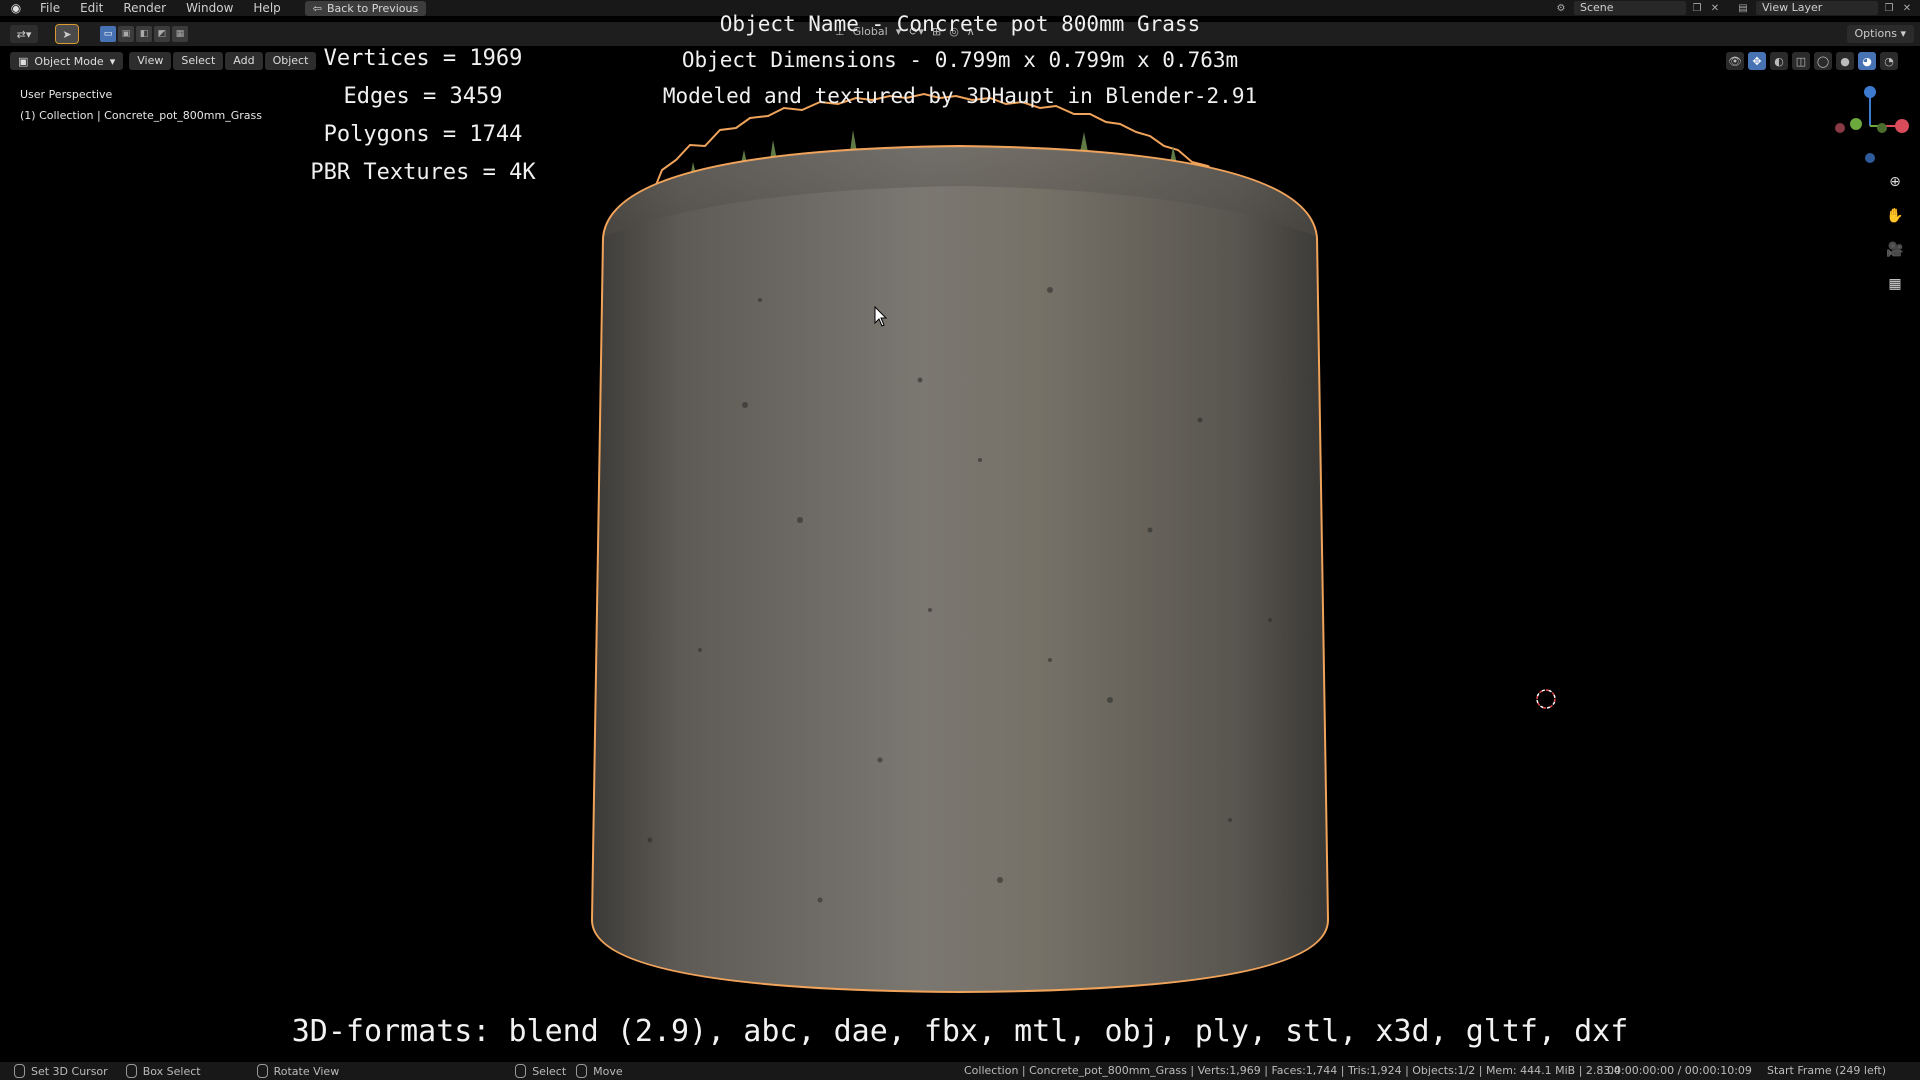  Describe the element at coordinates (1826, 1070) in the screenshot. I see `frame-info: Start Frame (249 left)` at that location.